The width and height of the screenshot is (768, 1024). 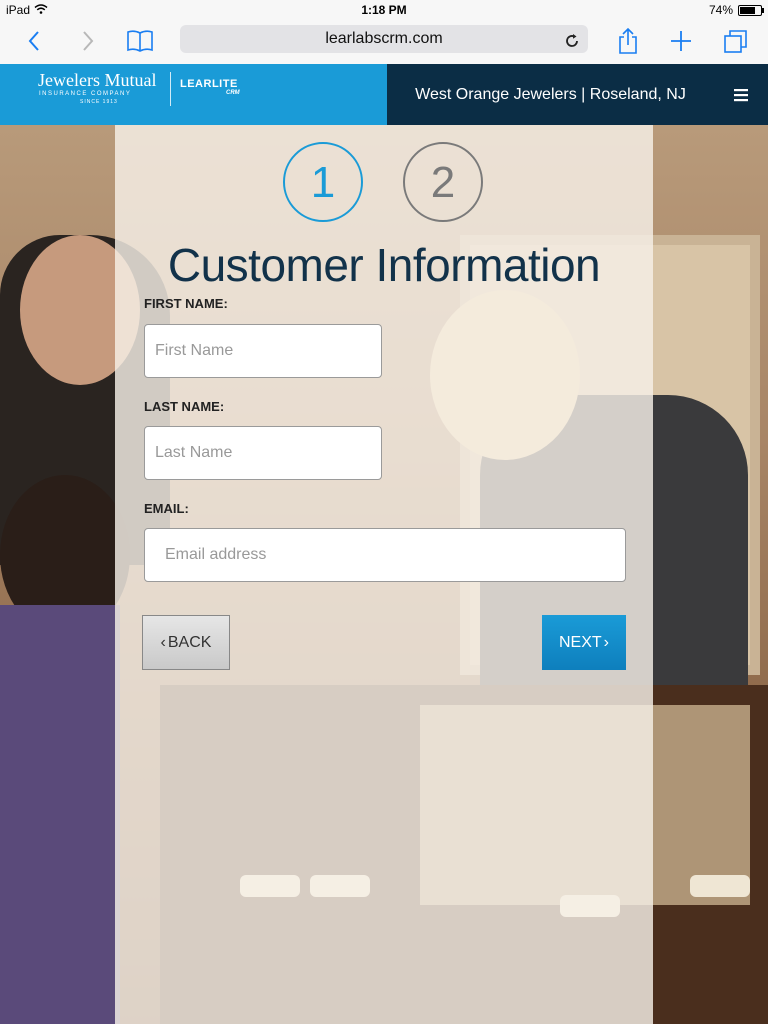 I want to click on brand-subtitle: INSURANCE COMPANY, so click(x=85, y=94).